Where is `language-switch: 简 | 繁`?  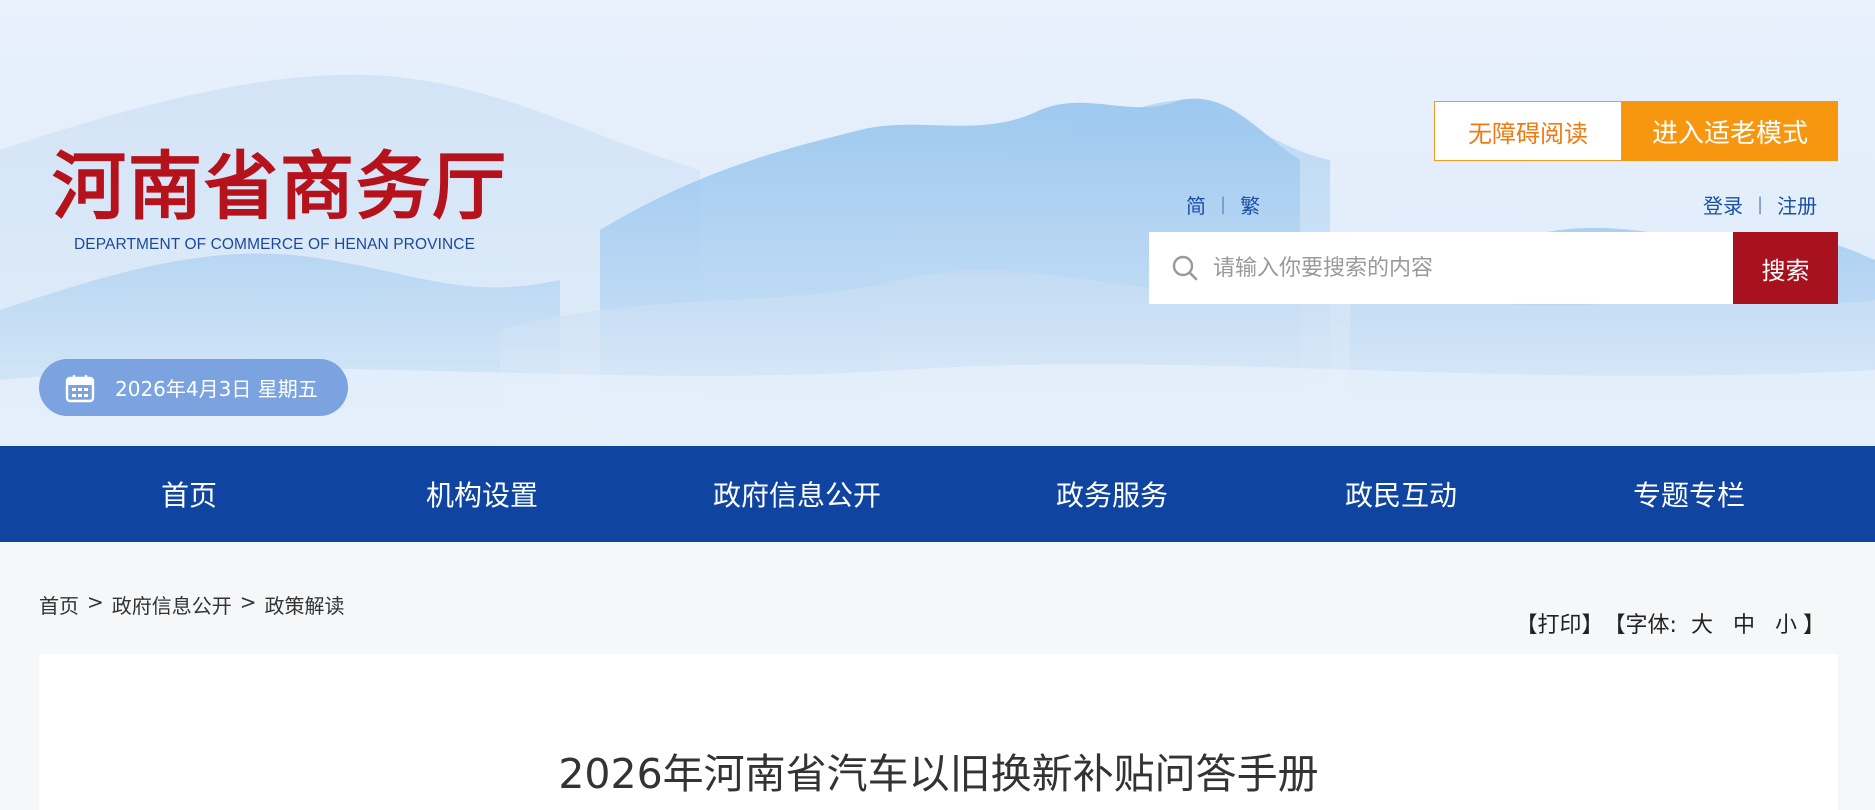 language-switch: 简 | 繁 is located at coordinates (1223, 204).